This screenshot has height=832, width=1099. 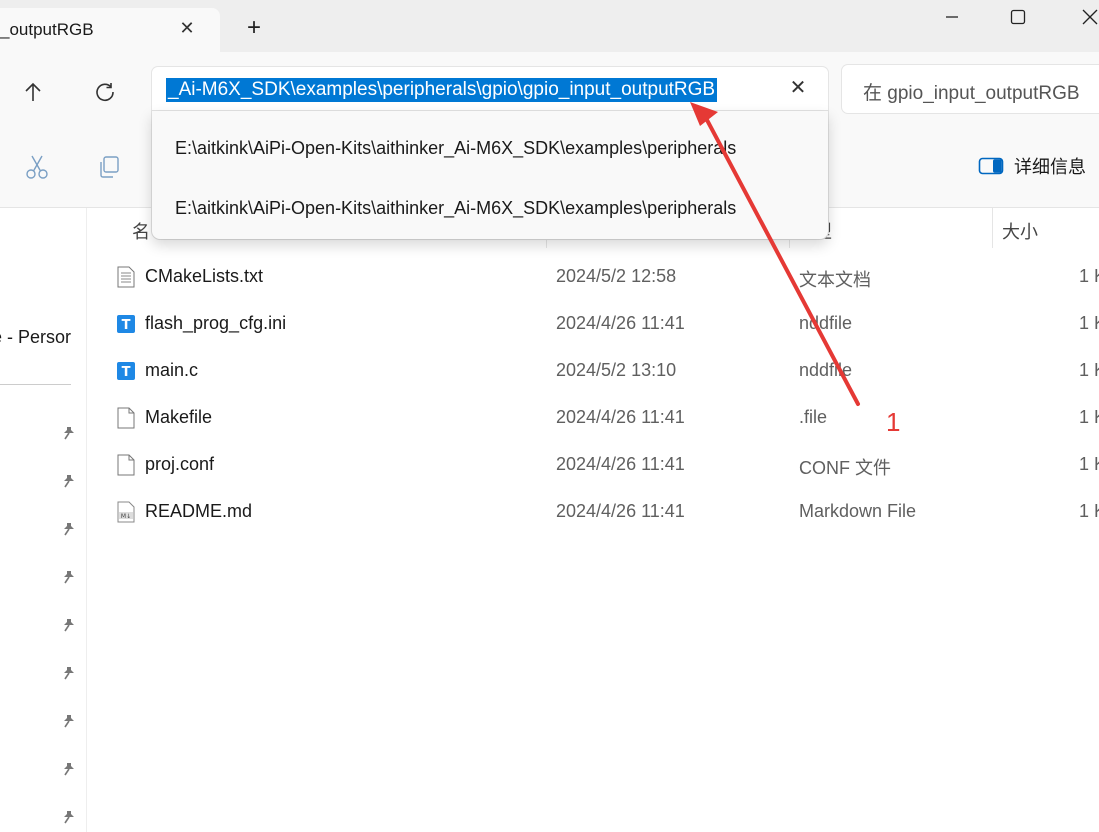 What do you see at coordinates (616, 276) in the screenshot?
I see `file-date: 2024/5/2 12:58` at bounding box center [616, 276].